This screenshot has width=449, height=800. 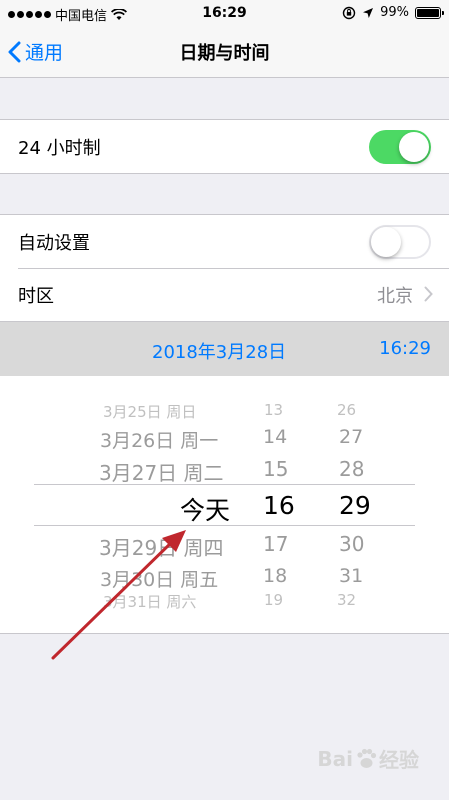 I want to click on current-datetime-row: 2018年3月28日 16:29, so click(x=224, y=349).